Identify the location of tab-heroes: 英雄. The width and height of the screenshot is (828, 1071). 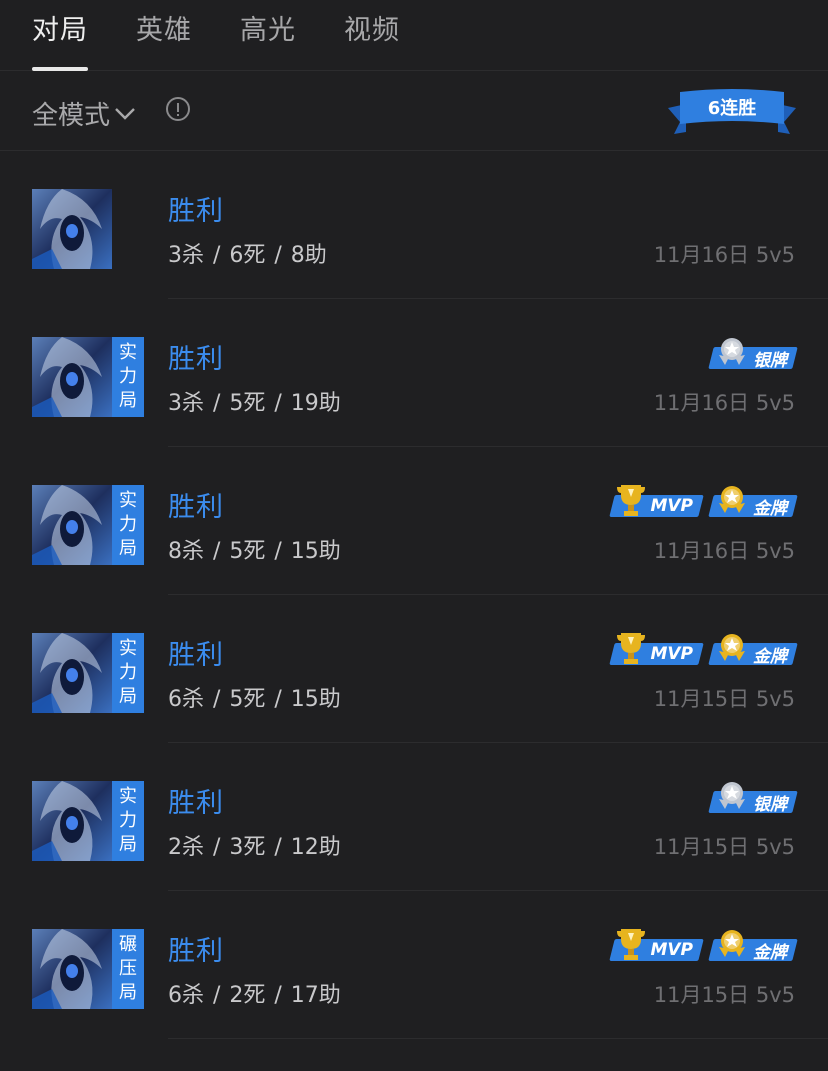
(164, 27).